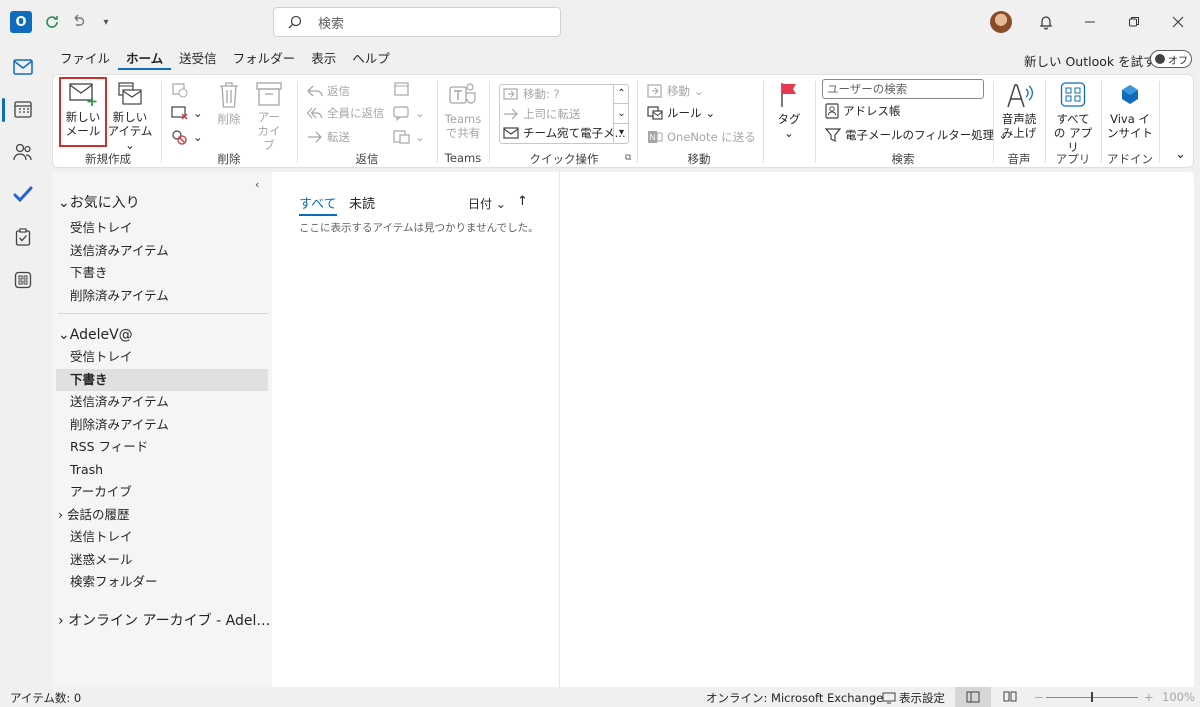 The height and width of the screenshot is (707, 1200). I want to click on search-people-input: ユーザーの検索, so click(903, 89).